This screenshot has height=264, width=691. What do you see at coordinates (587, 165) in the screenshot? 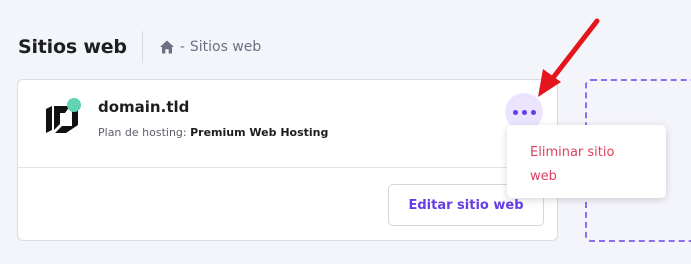
I see `delete-website-item: Eliminar sitio web` at bounding box center [587, 165].